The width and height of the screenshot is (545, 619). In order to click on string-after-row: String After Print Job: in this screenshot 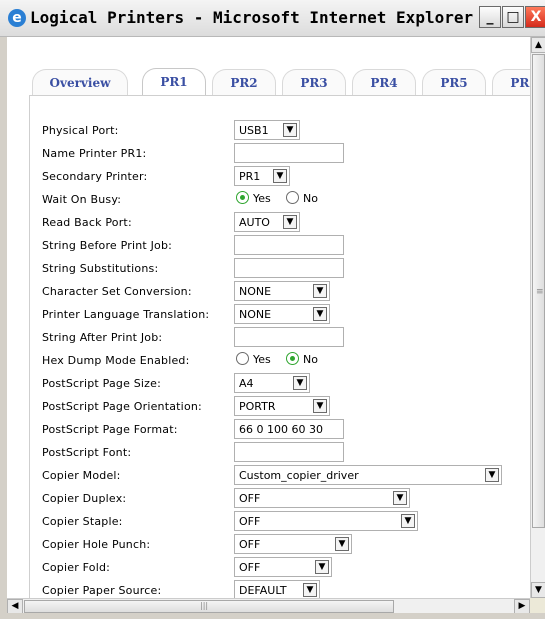, I will do `click(280, 338)`.